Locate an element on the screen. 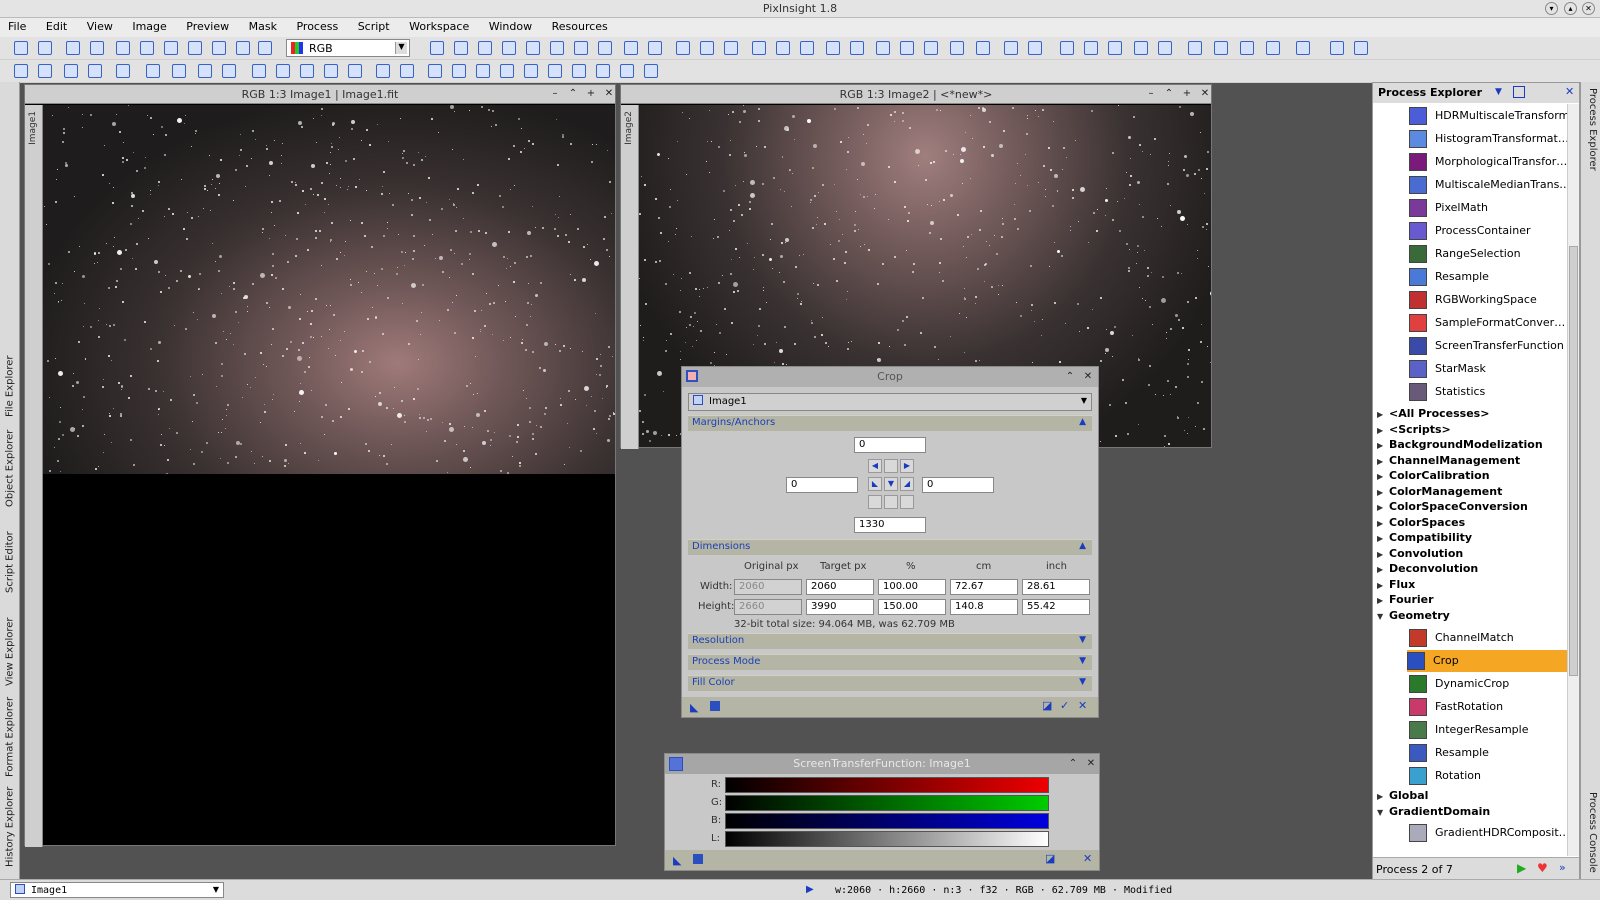 Image resolution: width=1600 pixels, height=900 pixels. maximize-icon: + is located at coordinates (1187, 94).